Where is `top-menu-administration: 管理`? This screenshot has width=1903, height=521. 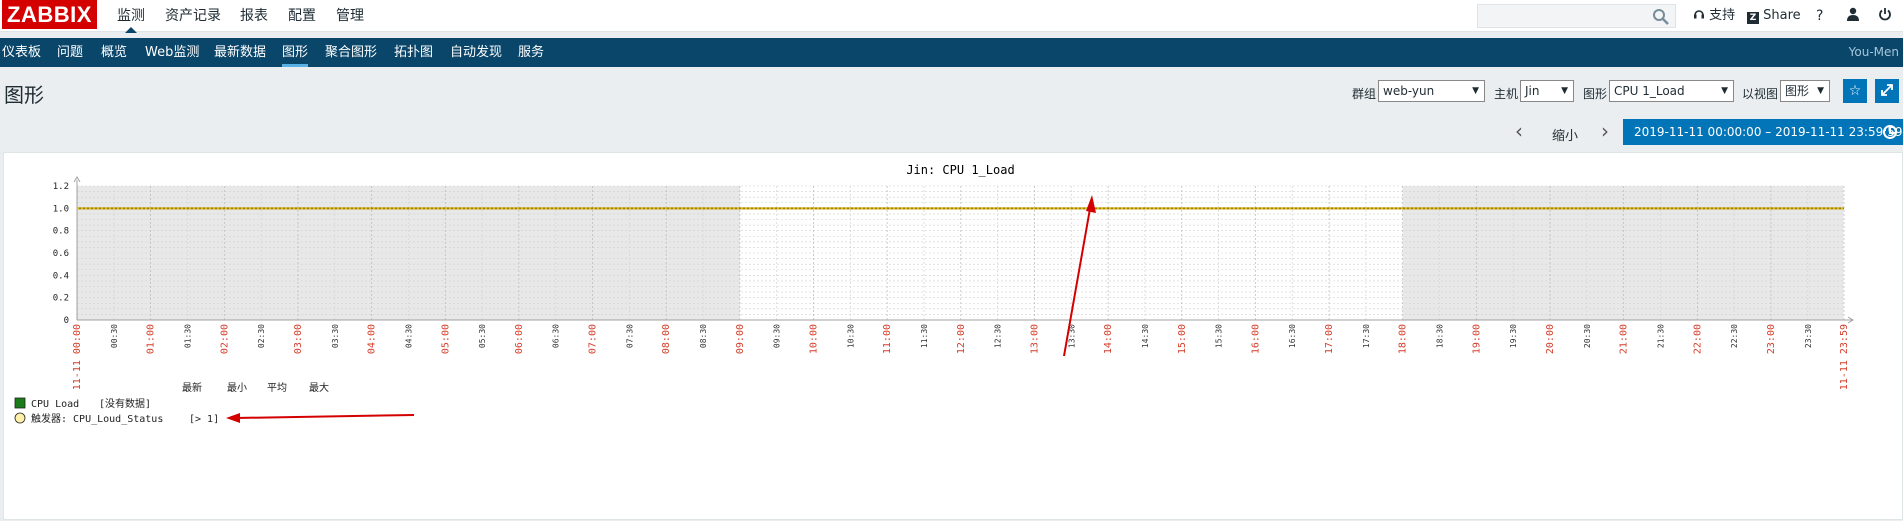 top-menu-administration: 管理 is located at coordinates (350, 16).